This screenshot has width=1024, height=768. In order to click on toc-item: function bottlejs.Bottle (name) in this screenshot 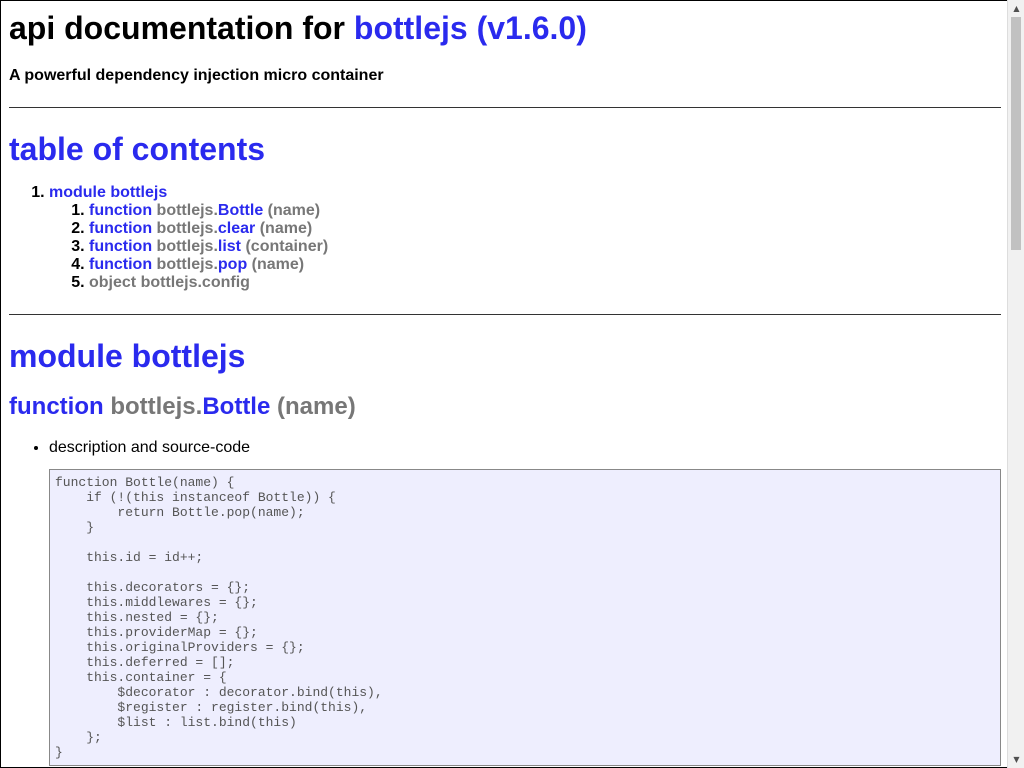, I will do `click(545, 211)`.